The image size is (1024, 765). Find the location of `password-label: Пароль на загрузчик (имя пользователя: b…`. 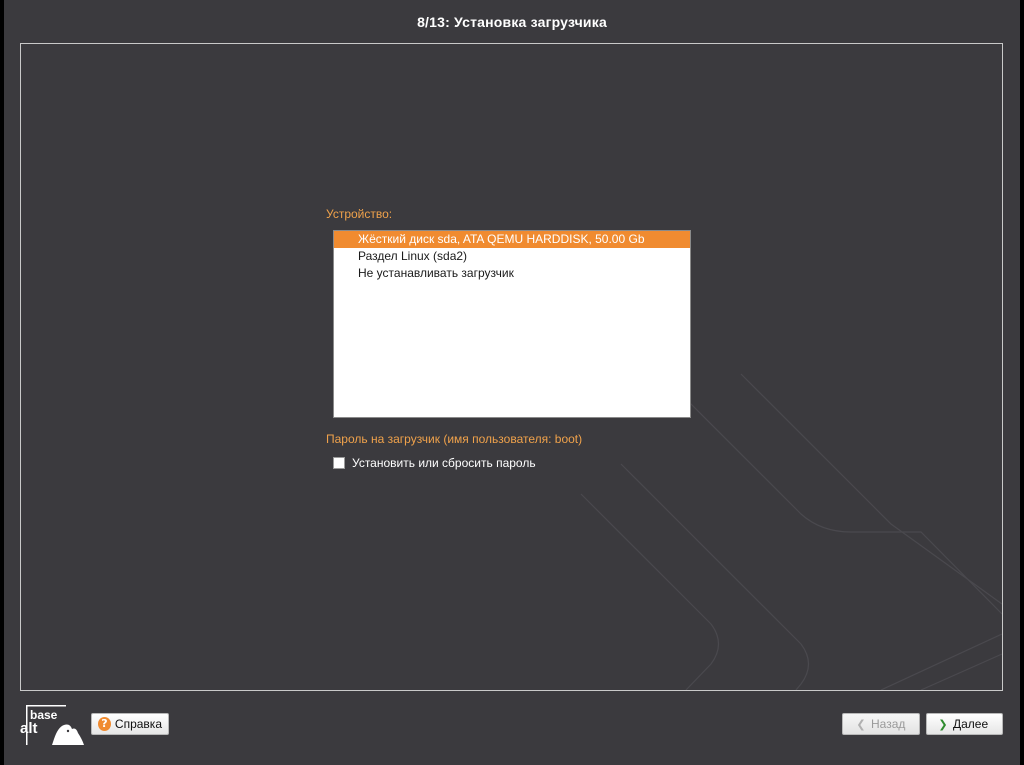

password-label: Пароль на загрузчик (имя пользователя: b… is located at coordinates (454, 439).